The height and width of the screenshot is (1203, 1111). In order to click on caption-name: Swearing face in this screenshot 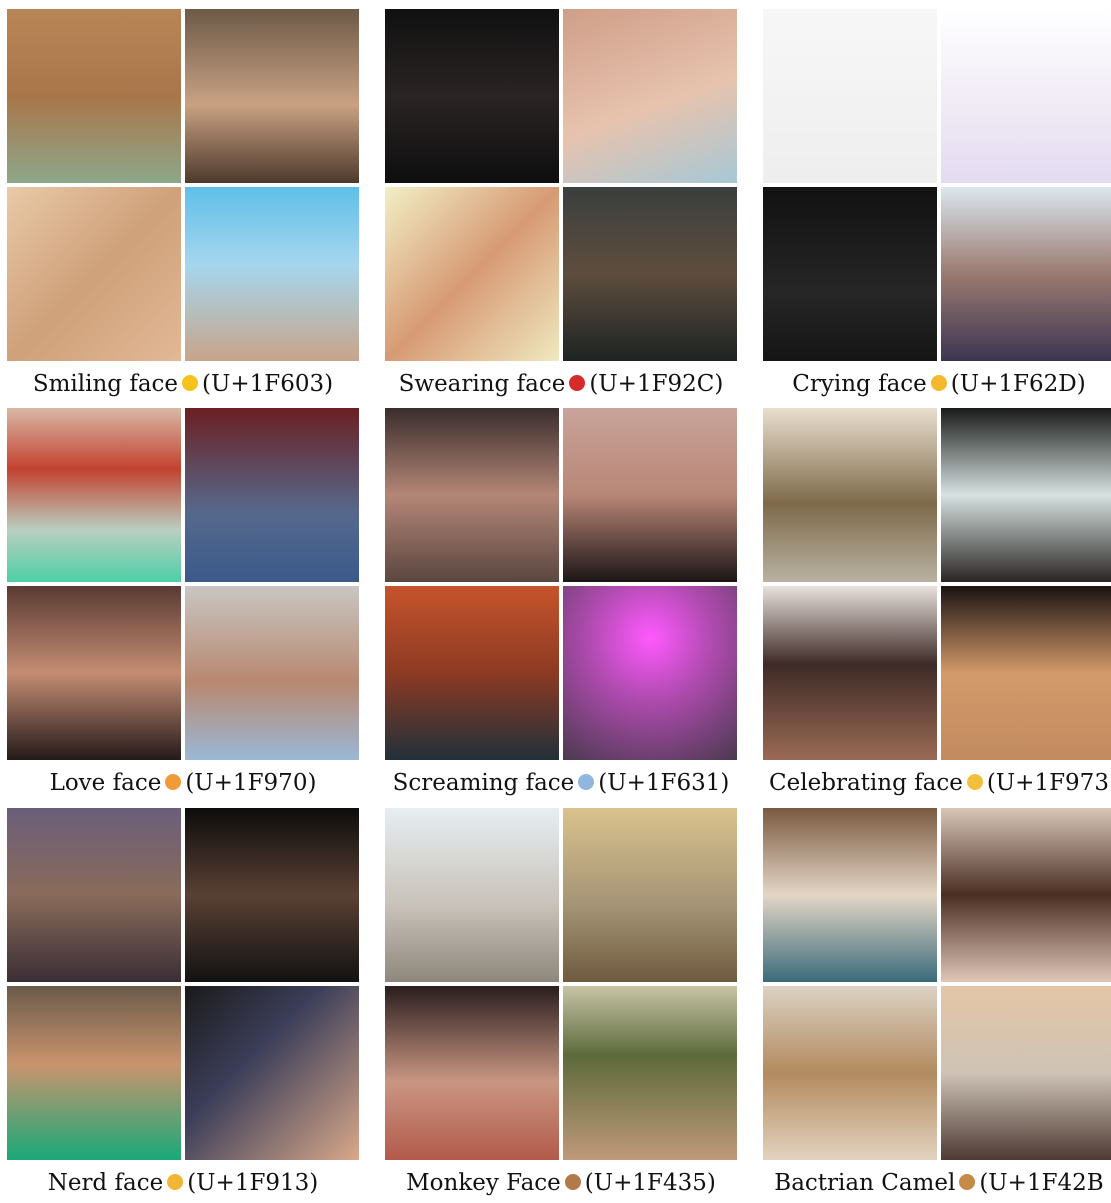, I will do `click(482, 384)`.